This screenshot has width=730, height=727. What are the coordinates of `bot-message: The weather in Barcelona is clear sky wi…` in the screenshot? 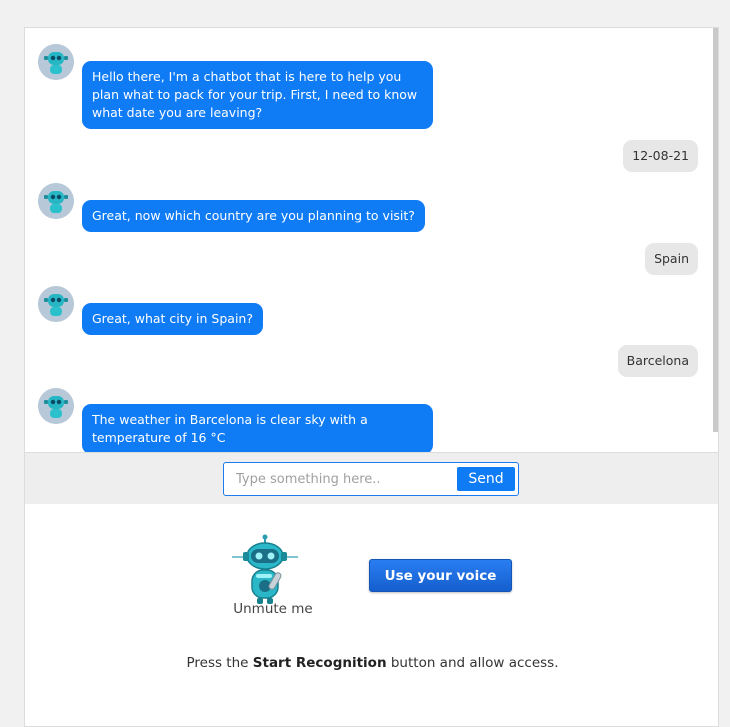 It's located at (257, 428).